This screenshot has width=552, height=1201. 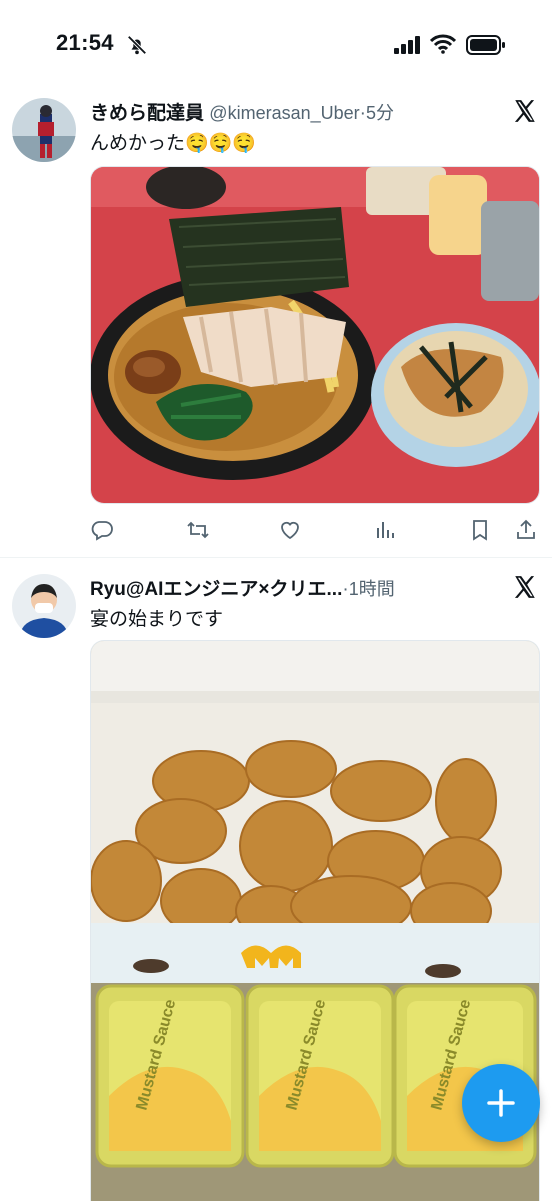 I want to click on battery-icon, so click(x=485, y=45).